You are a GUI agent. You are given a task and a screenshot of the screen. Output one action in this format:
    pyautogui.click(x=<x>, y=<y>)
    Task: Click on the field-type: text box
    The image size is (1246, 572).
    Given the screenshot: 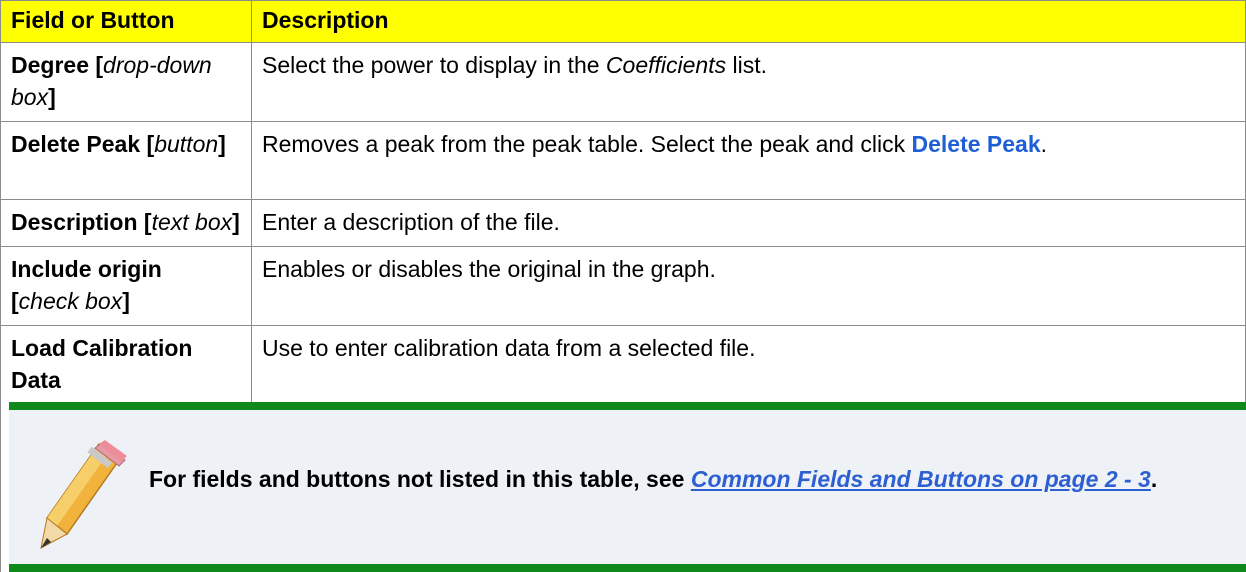 What is the action you would take?
    pyautogui.click(x=192, y=222)
    